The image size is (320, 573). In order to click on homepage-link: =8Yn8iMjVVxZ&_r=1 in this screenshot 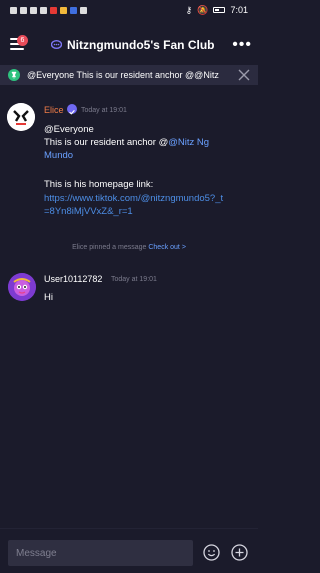, I will do `click(144, 211)`.